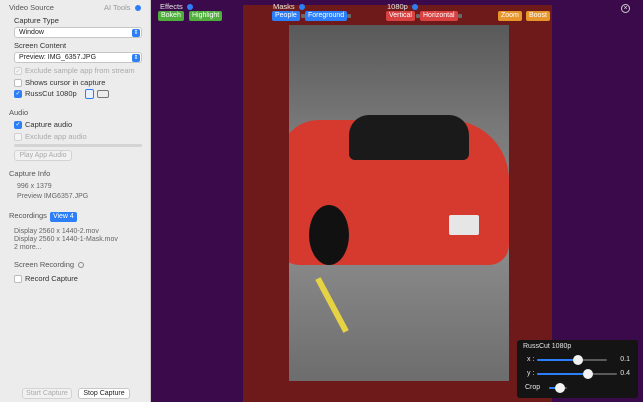 The image size is (643, 402). What do you see at coordinates (31, 7) in the screenshot?
I see `video-source-title: Video Source` at bounding box center [31, 7].